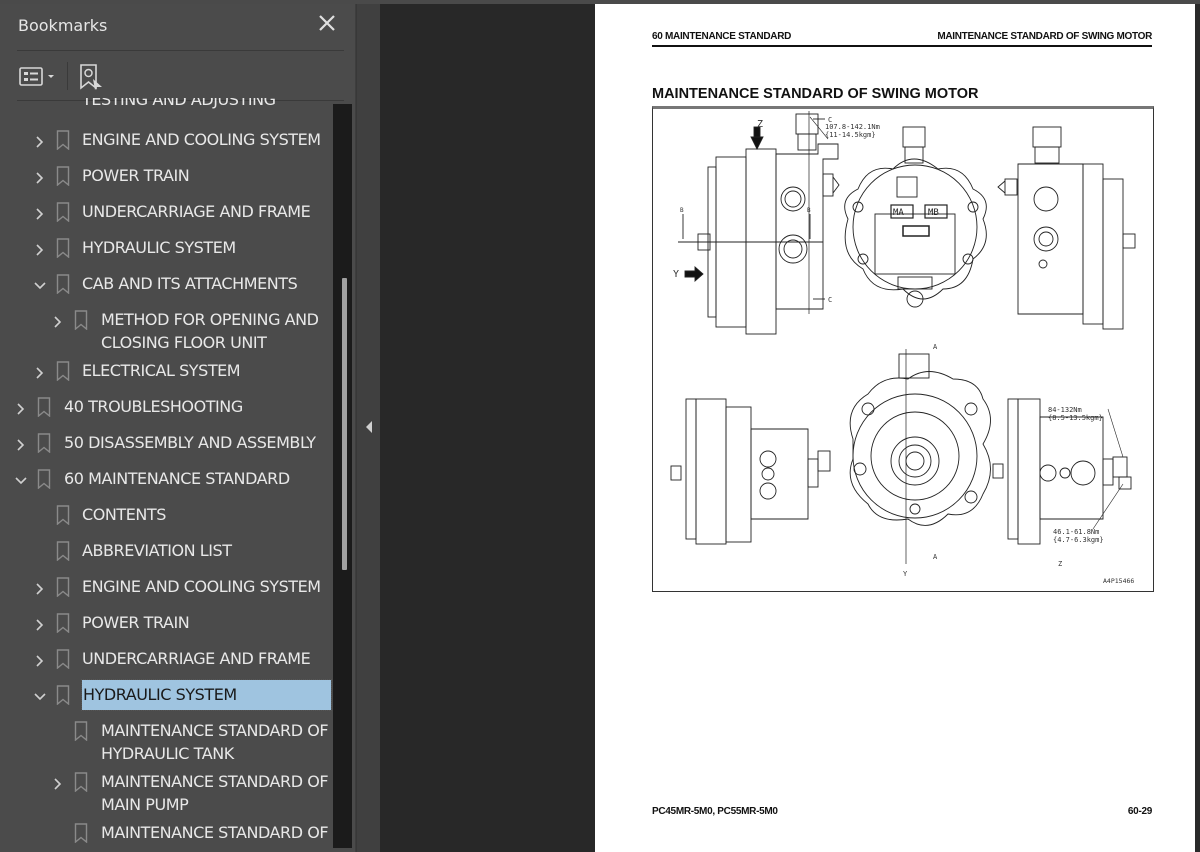 The width and height of the screenshot is (1200, 852). Describe the element at coordinates (179, 105) in the screenshot. I see `bookmark-label: TESTING AND ADJUSTING` at that location.